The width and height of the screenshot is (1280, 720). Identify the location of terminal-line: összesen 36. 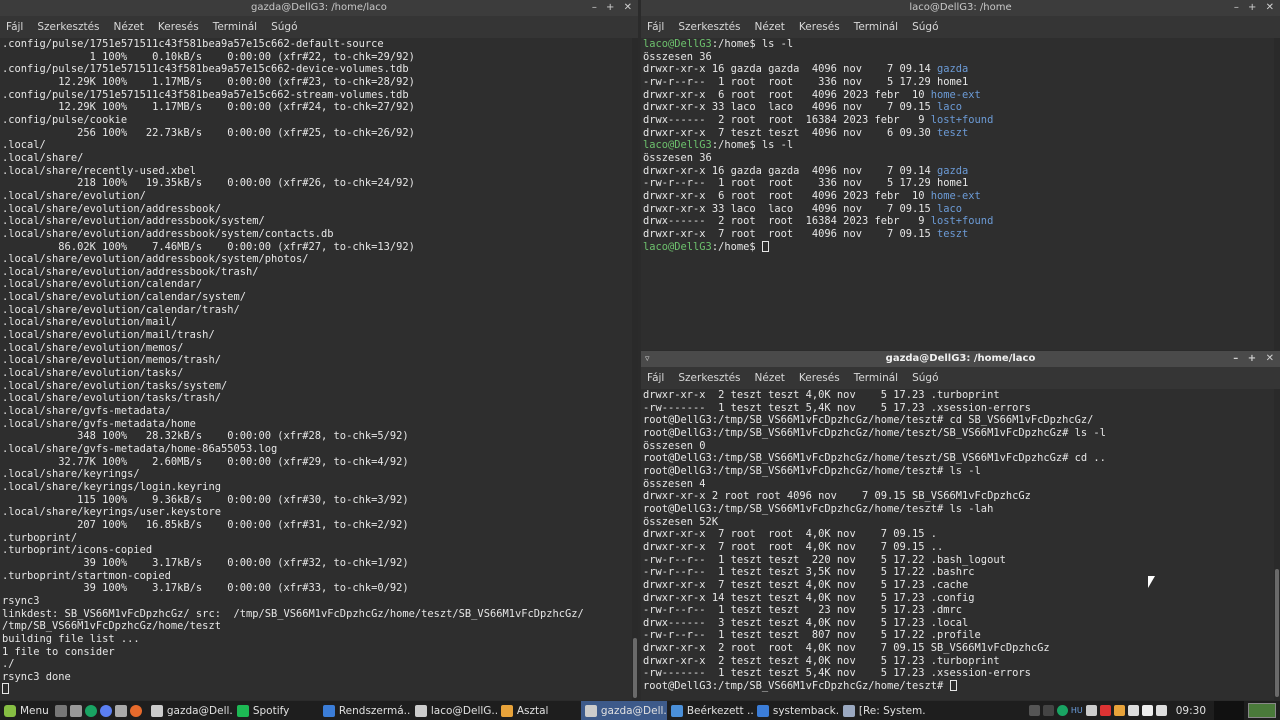
(677, 157).